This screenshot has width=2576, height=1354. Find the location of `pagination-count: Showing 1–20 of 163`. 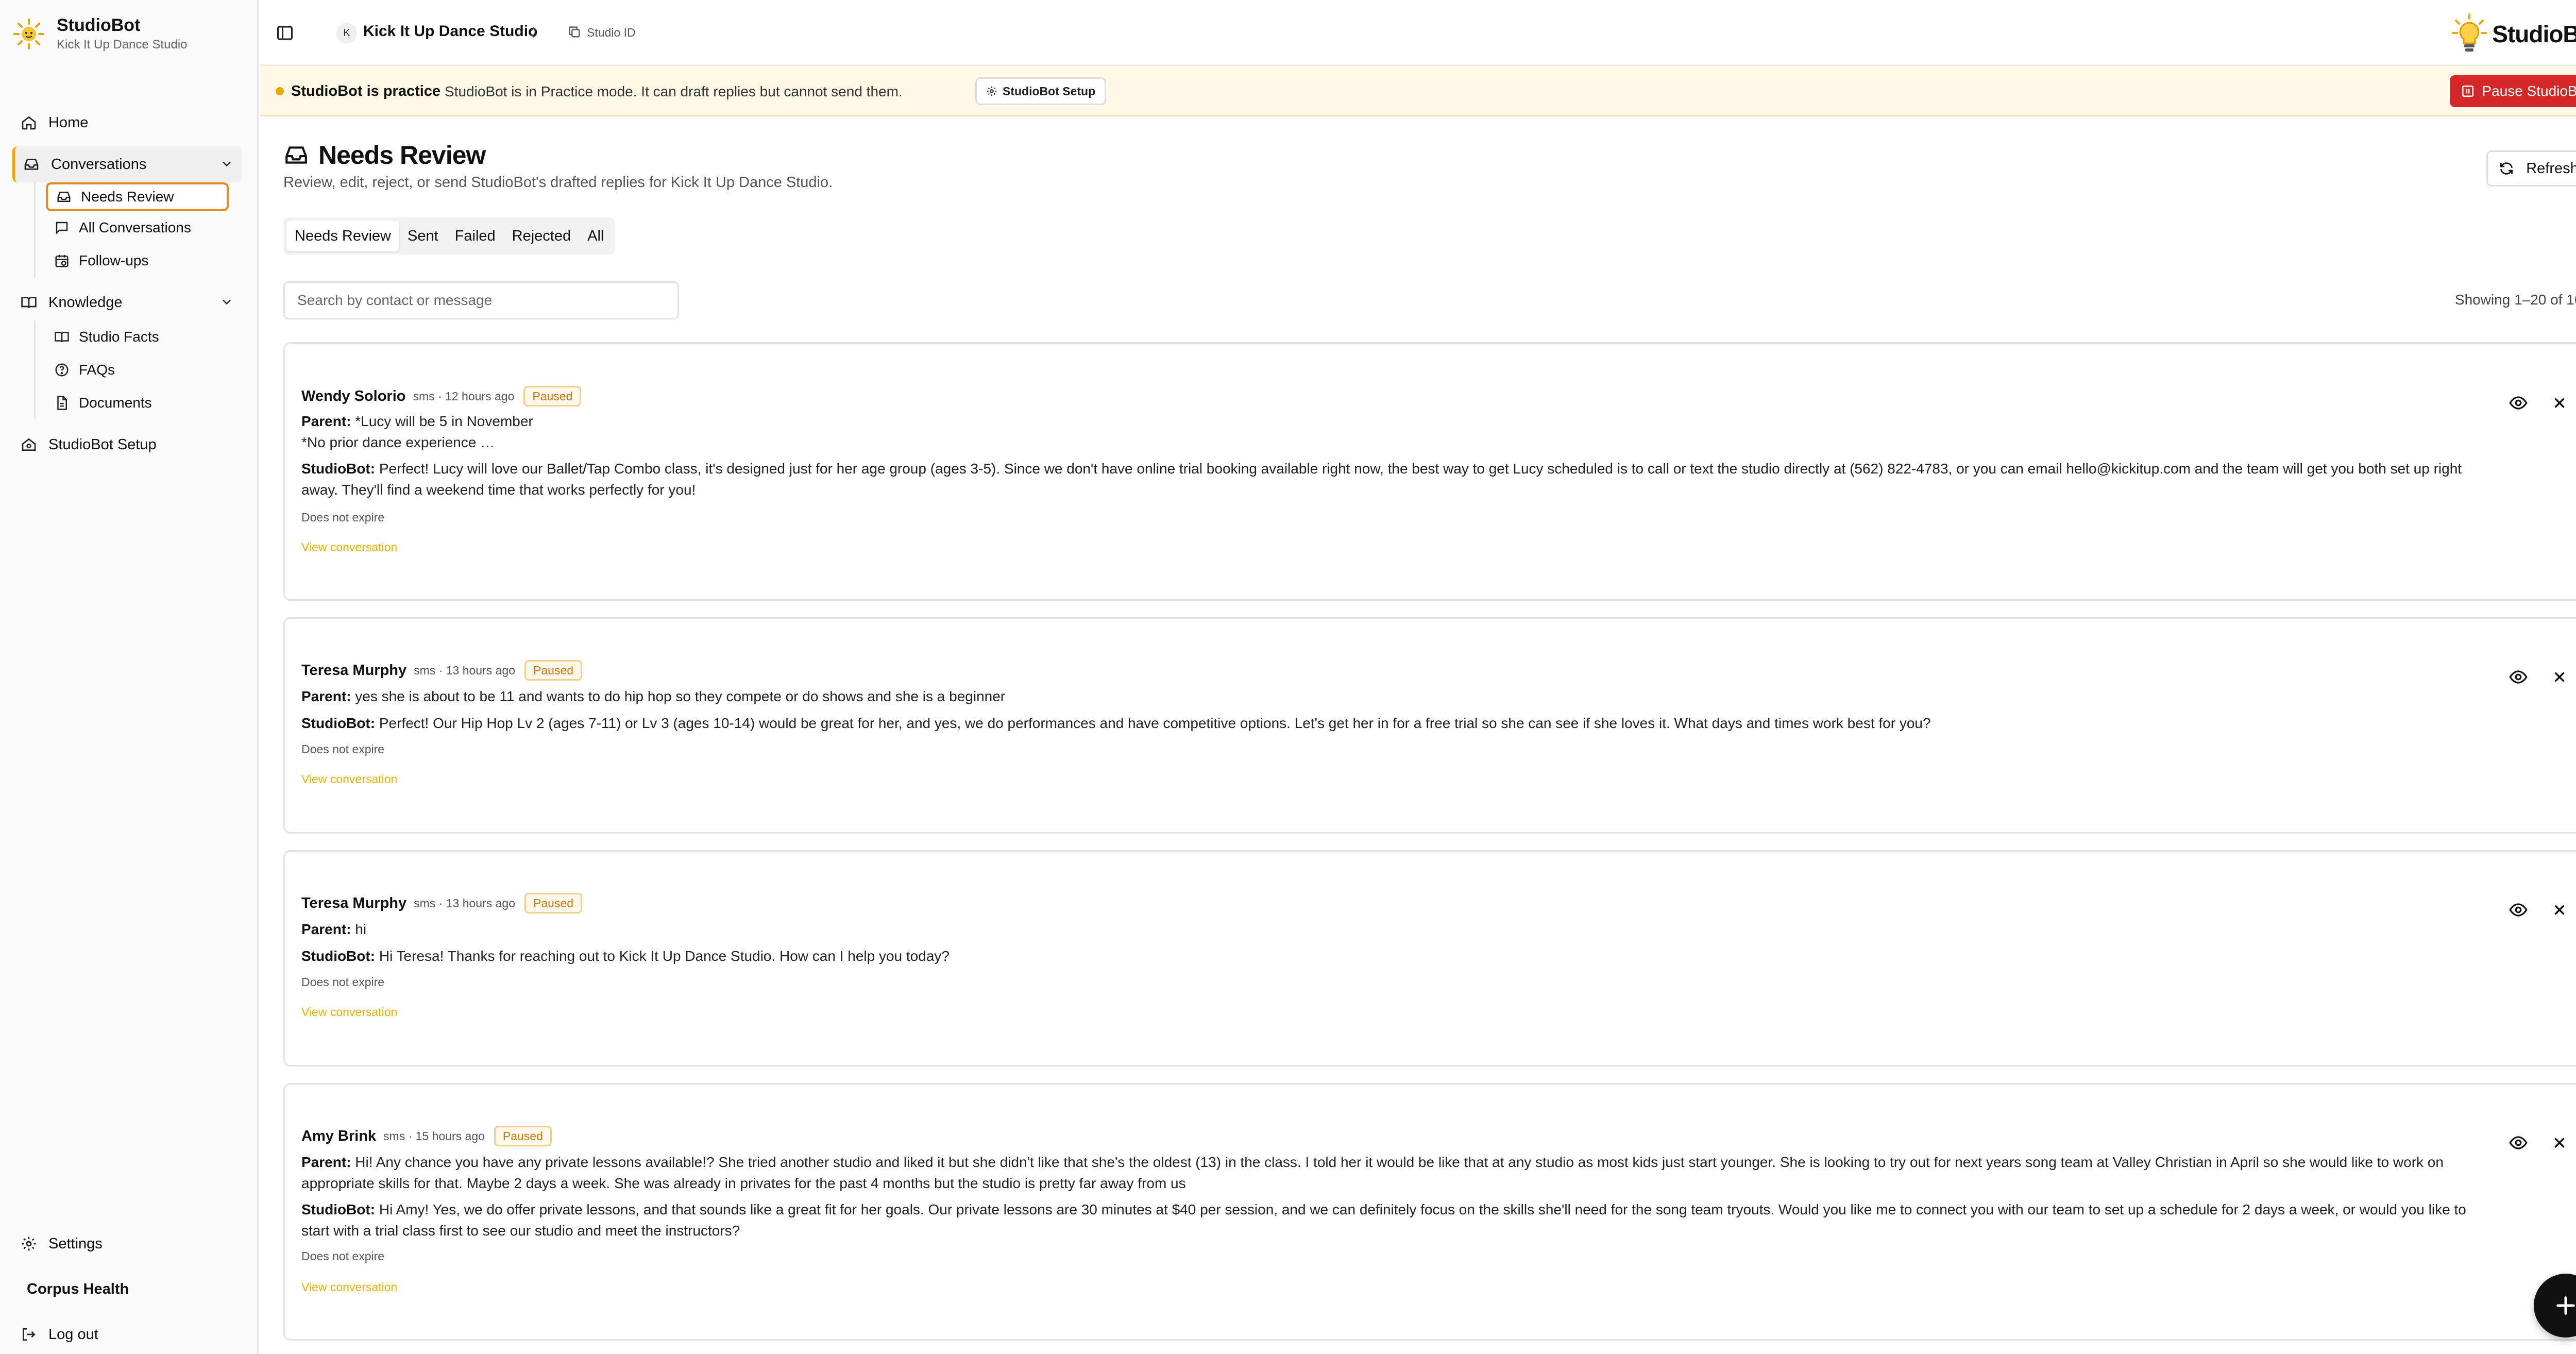

pagination-count: Showing 1–20 of 163 is located at coordinates (2515, 300).